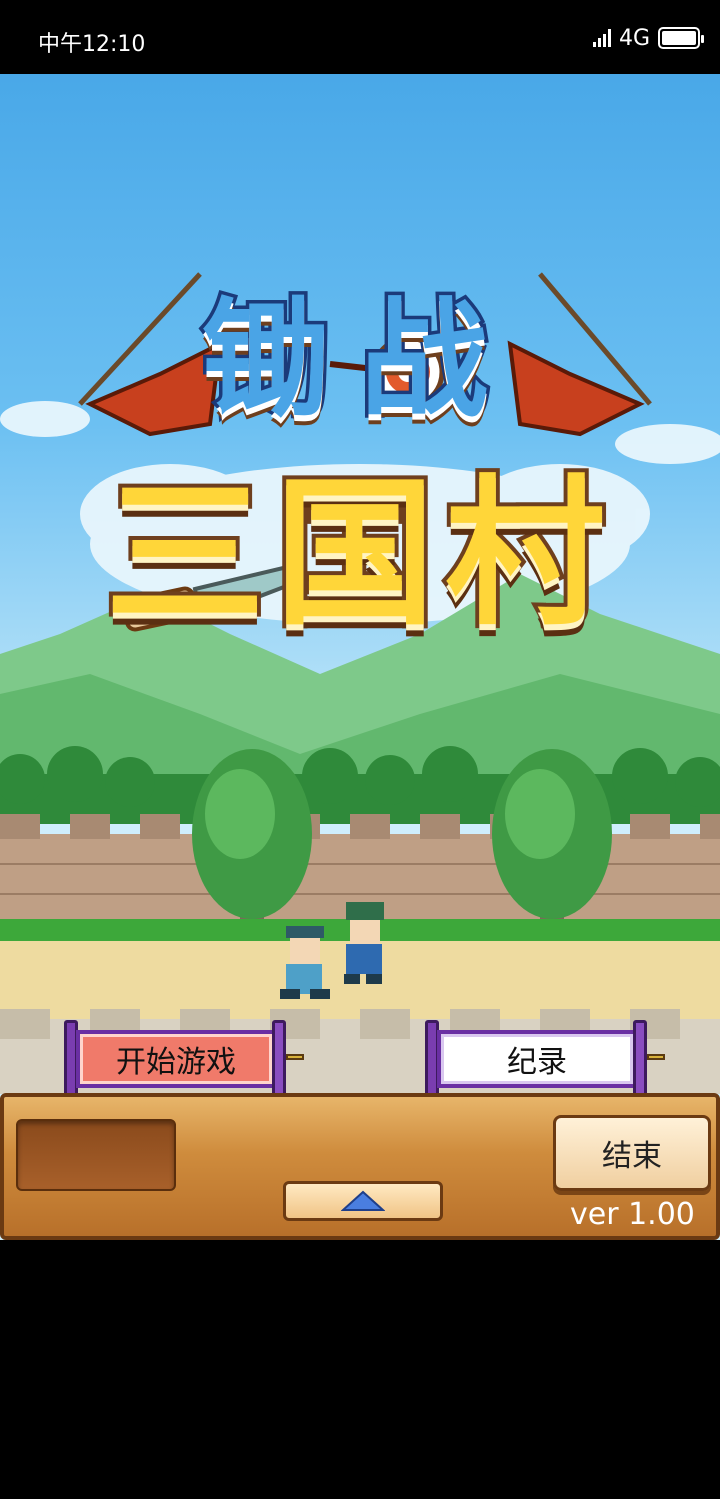 Image resolution: width=720 pixels, height=1499 pixels. I want to click on status-time: 中午12:10, so click(92, 44).